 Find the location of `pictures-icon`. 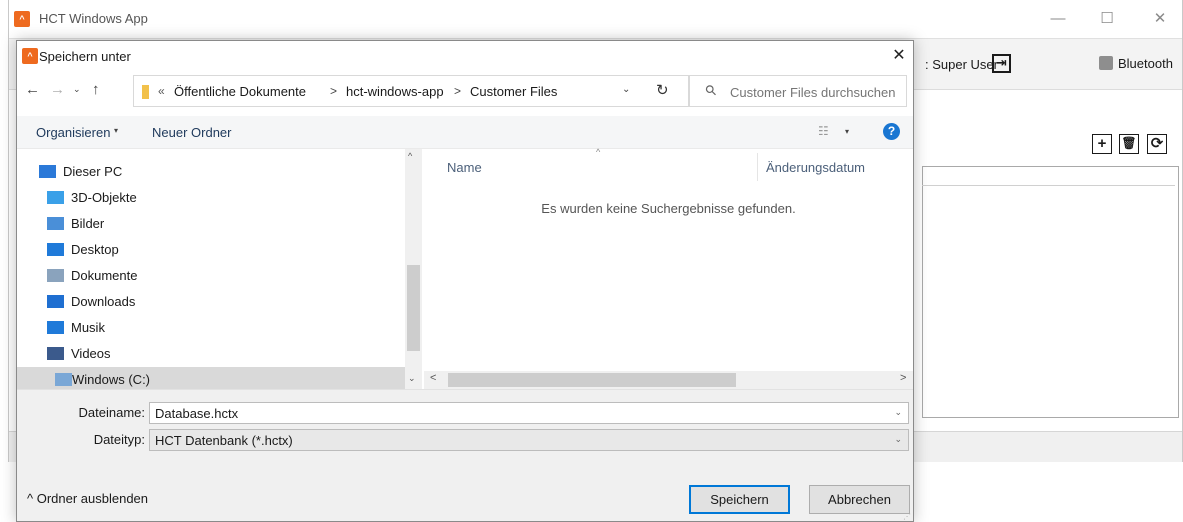

pictures-icon is located at coordinates (55, 223).